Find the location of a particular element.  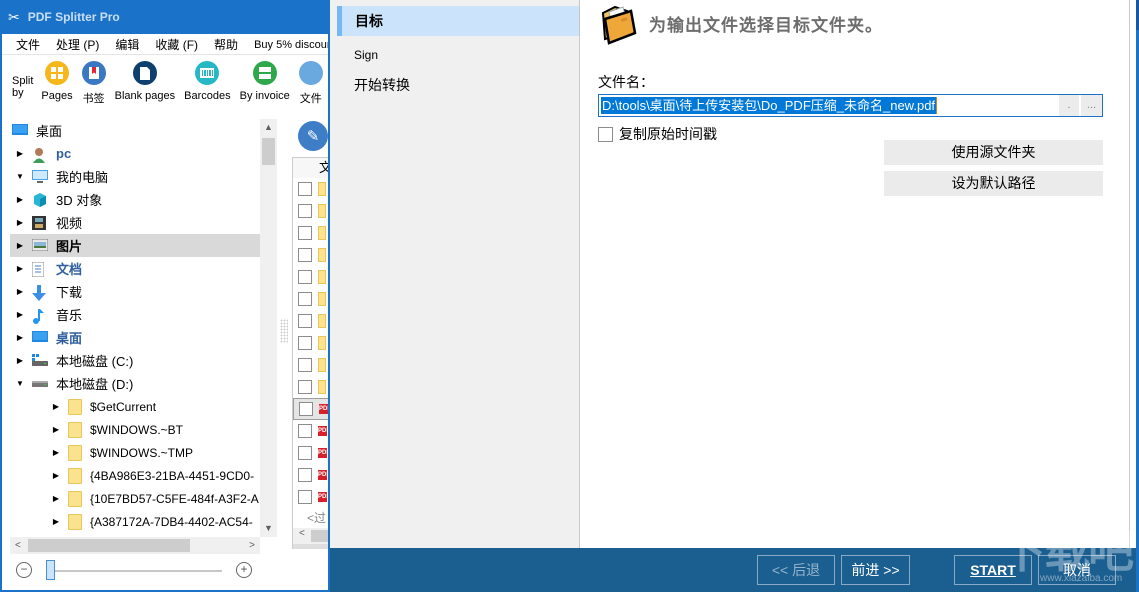

scroll-right-icon: > is located at coordinates (252, 545).